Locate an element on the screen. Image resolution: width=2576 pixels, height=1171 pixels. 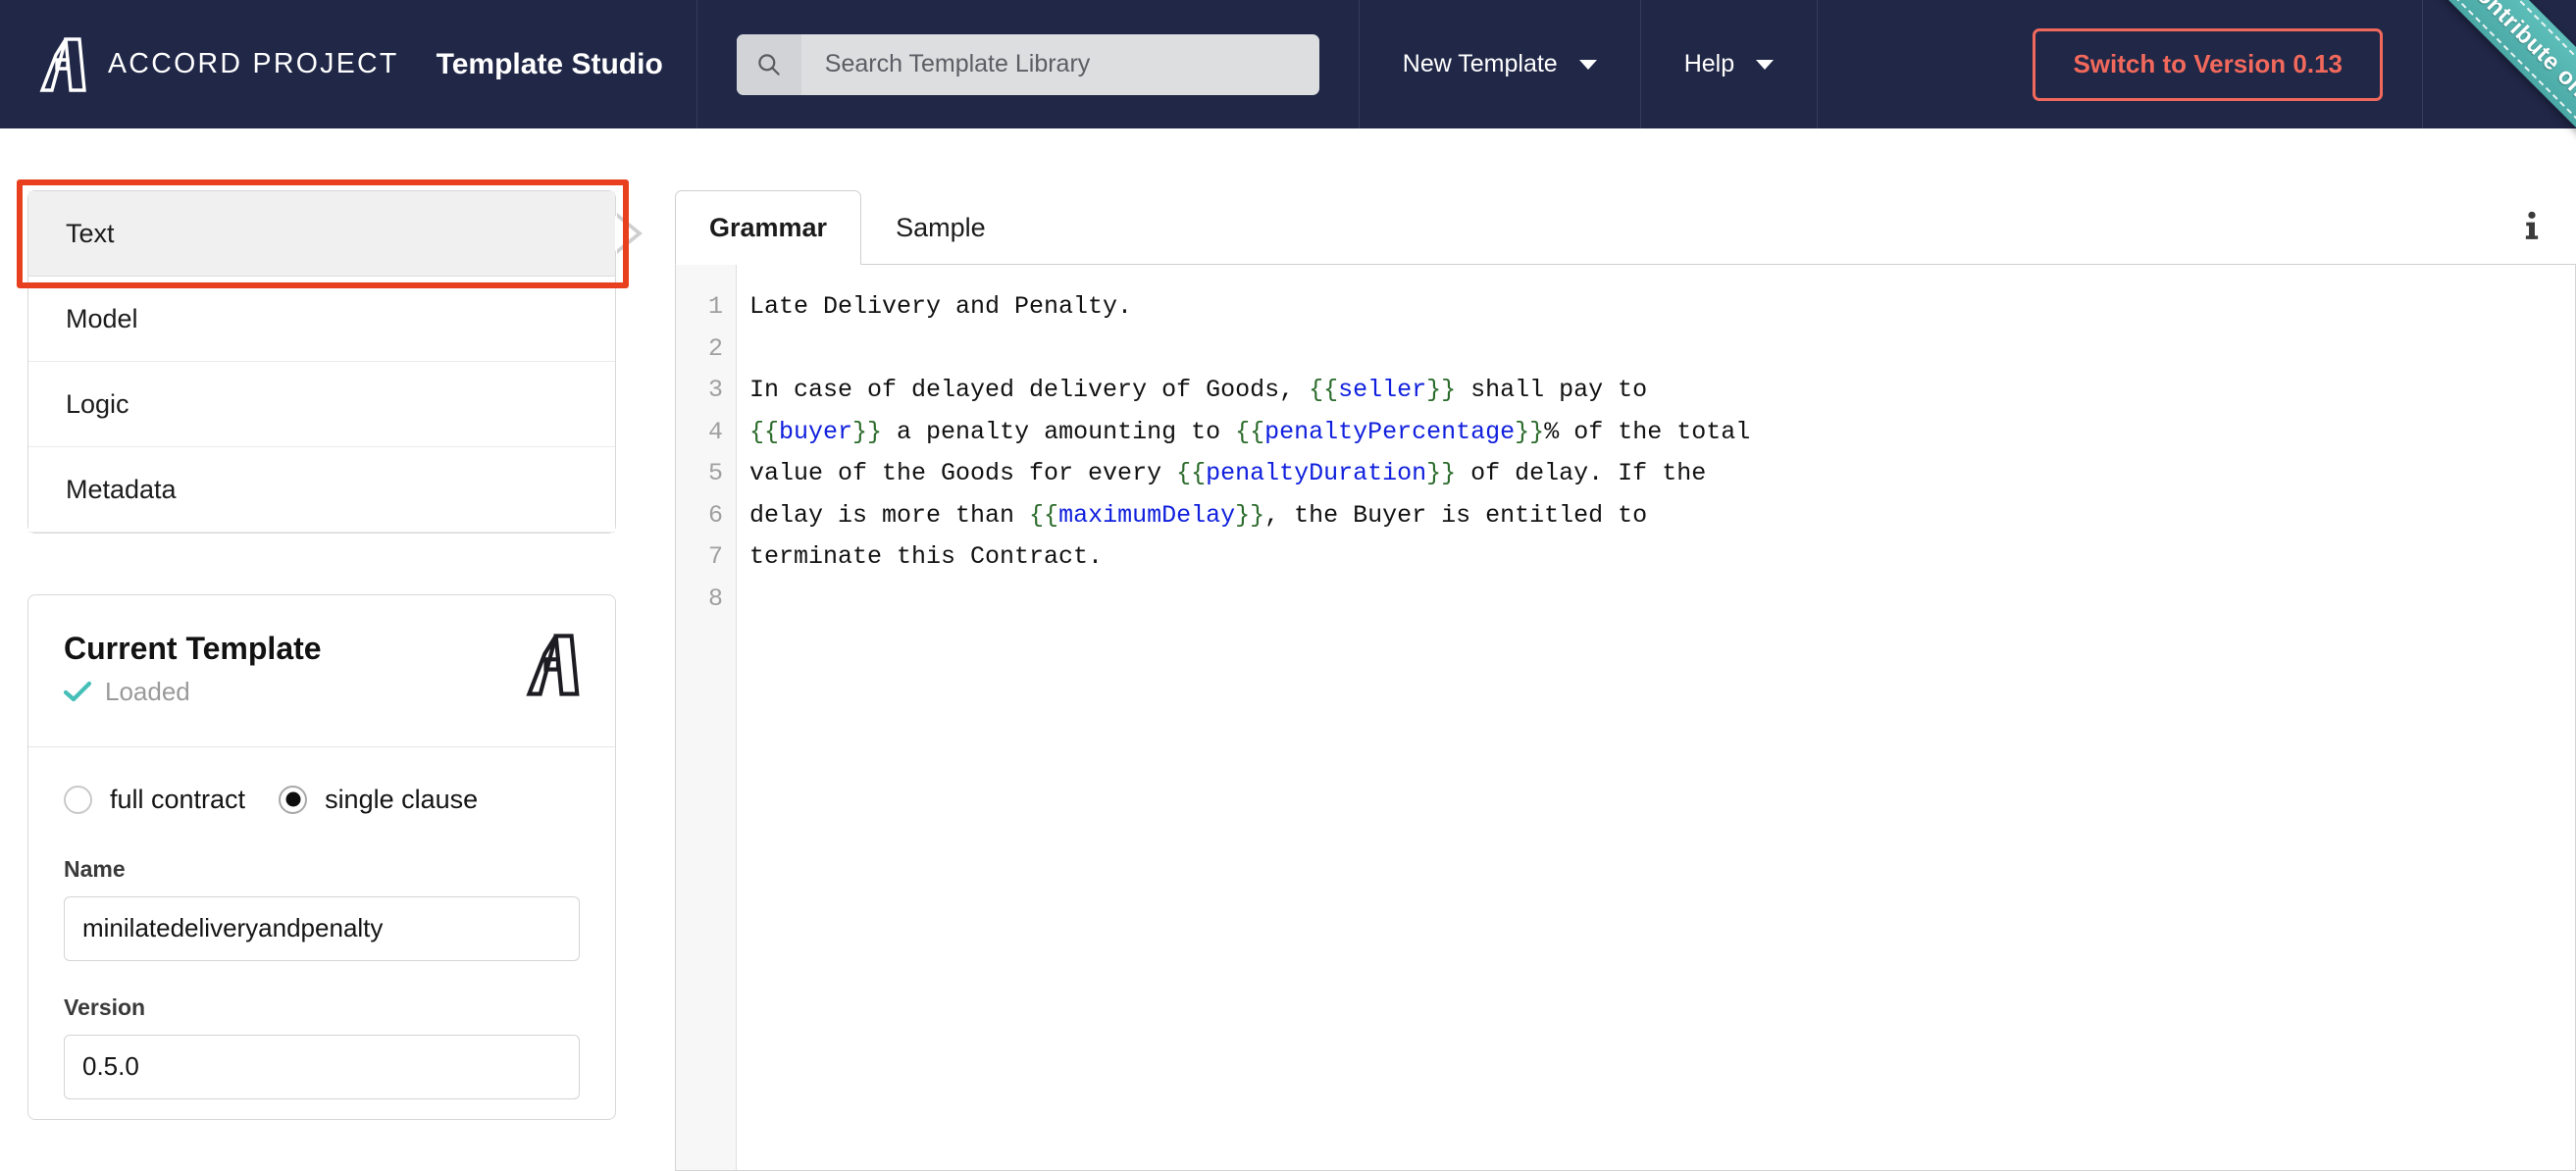
code-line: Late Delivery and Penalty. is located at coordinates (1662, 307).